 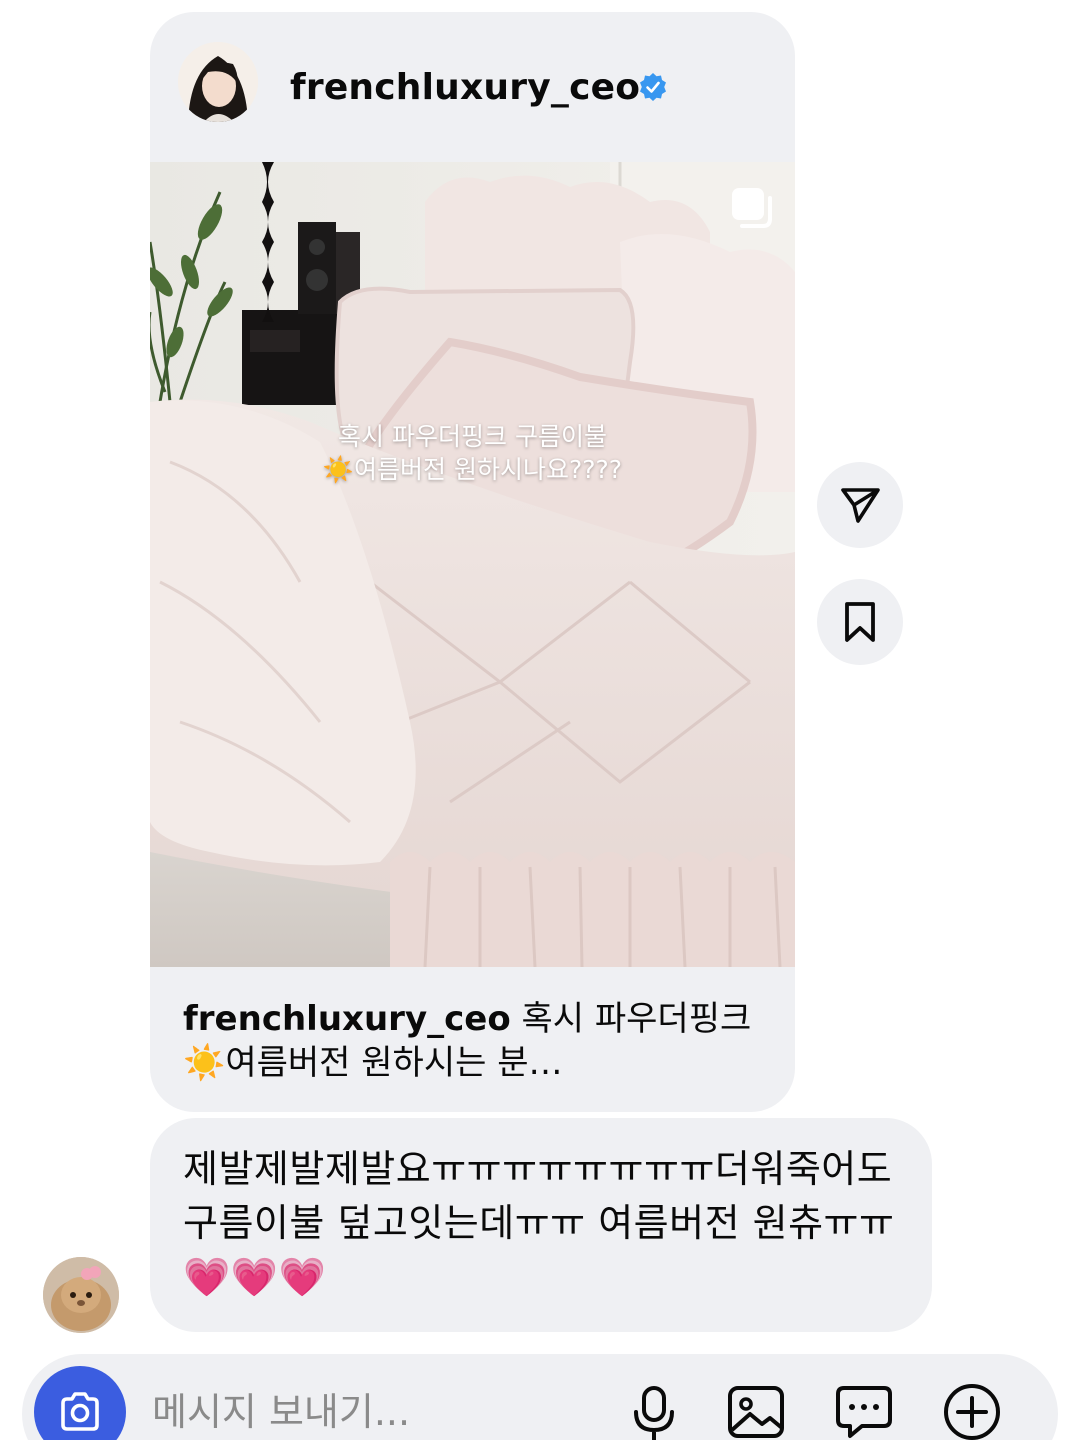 I want to click on paper-plane-icon, so click(x=860, y=505).